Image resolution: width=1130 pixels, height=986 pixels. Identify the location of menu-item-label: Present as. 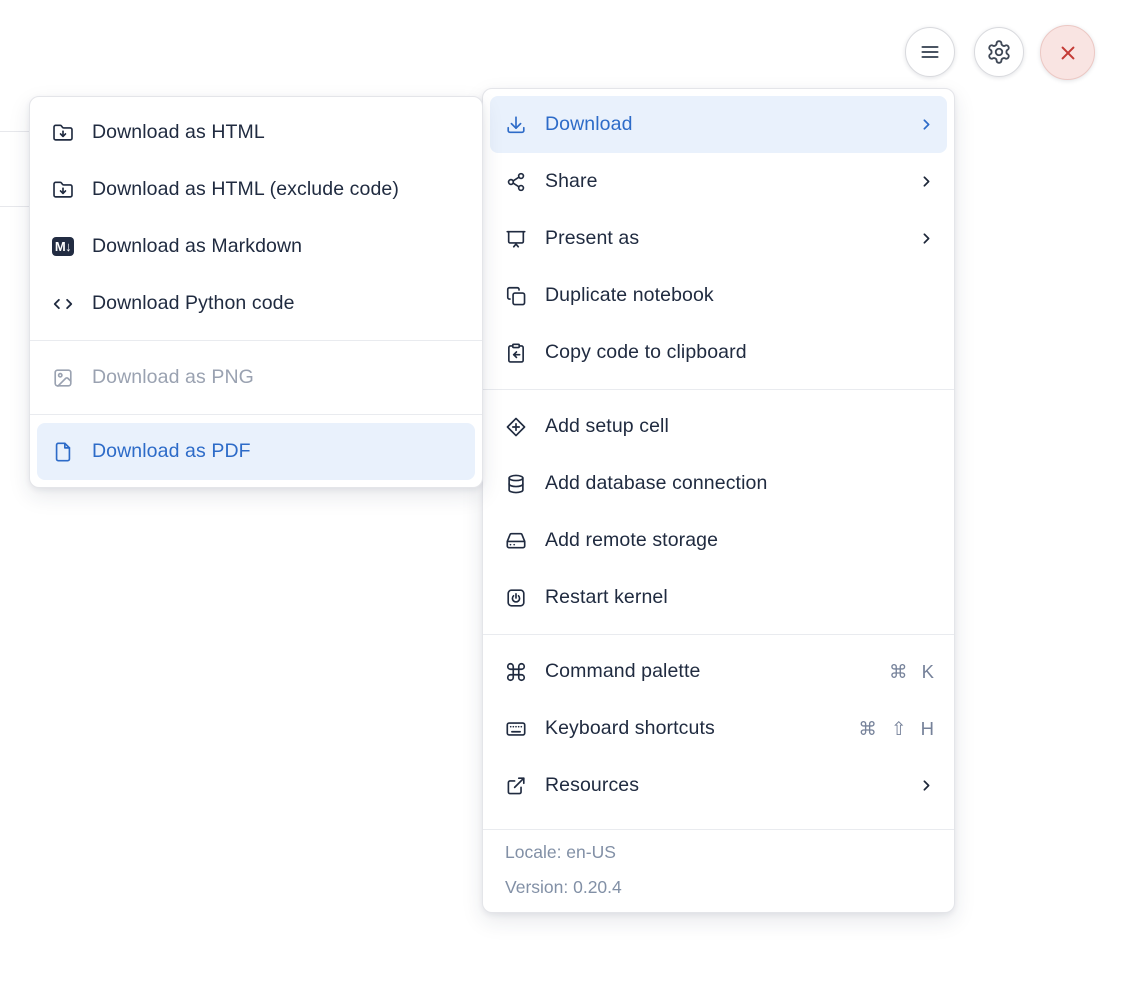
(592, 238).